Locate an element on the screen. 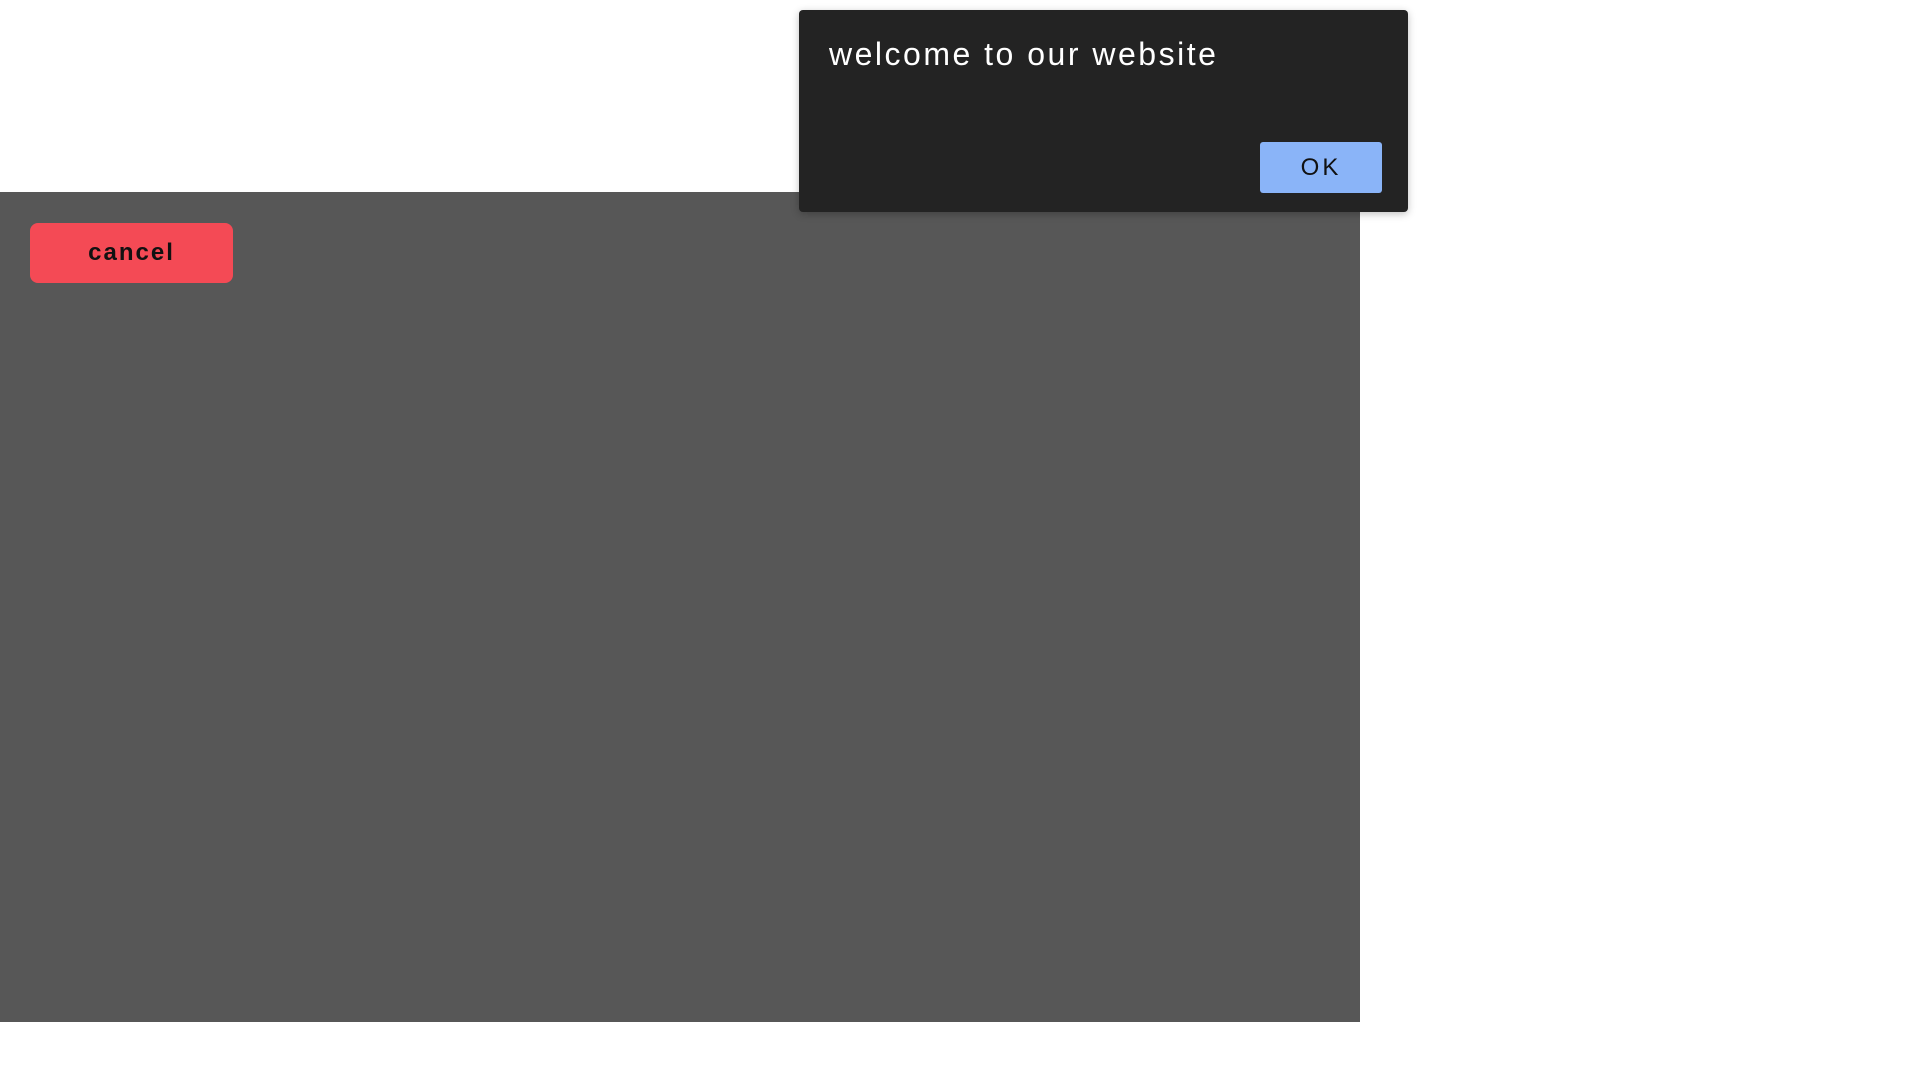 The height and width of the screenshot is (1080, 1920). dialog-message: welcome to our website is located at coordinates (1024, 54).